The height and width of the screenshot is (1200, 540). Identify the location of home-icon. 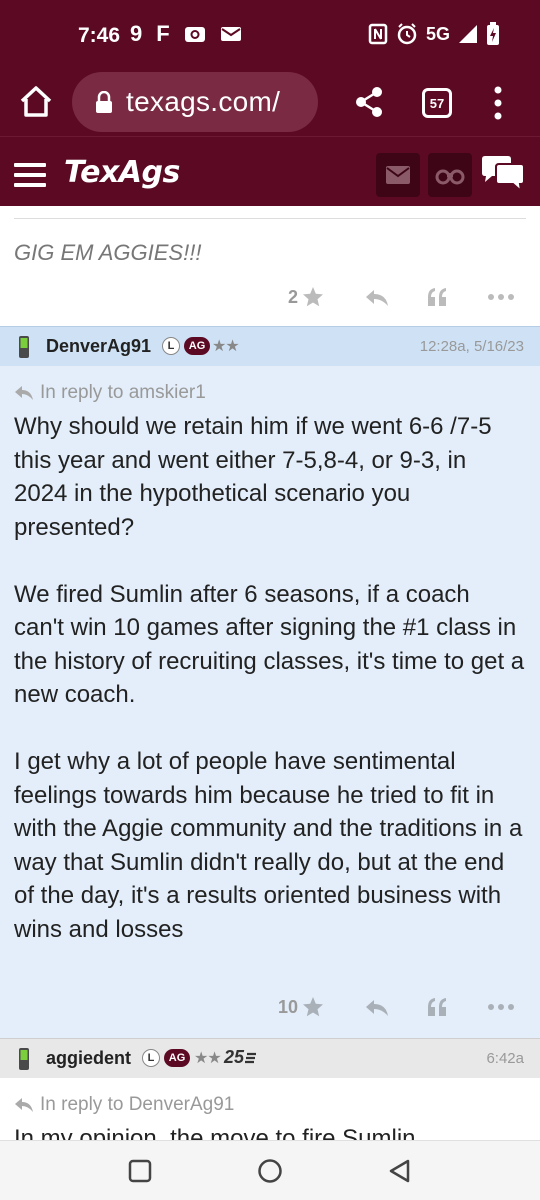
(36, 102).